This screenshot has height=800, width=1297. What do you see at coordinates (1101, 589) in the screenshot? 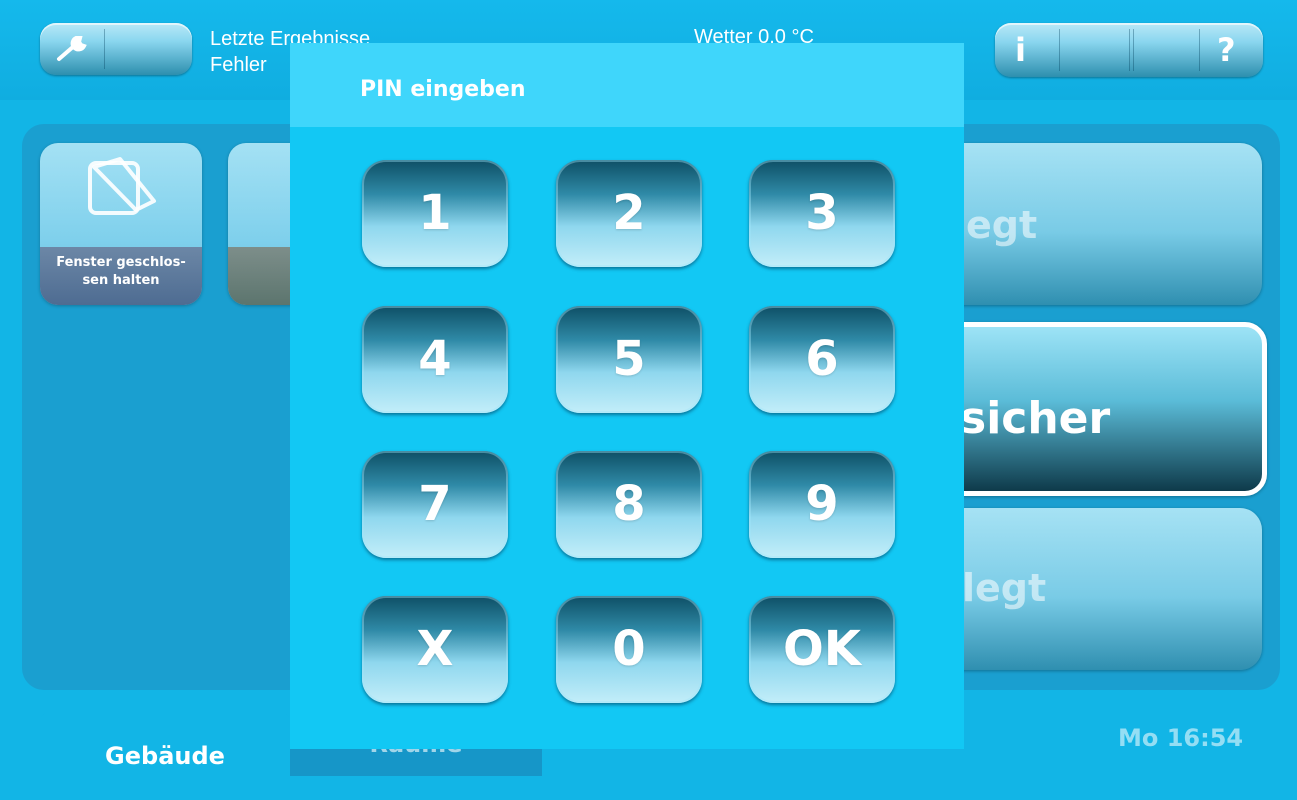
I see `mode-button-3: legt` at bounding box center [1101, 589].